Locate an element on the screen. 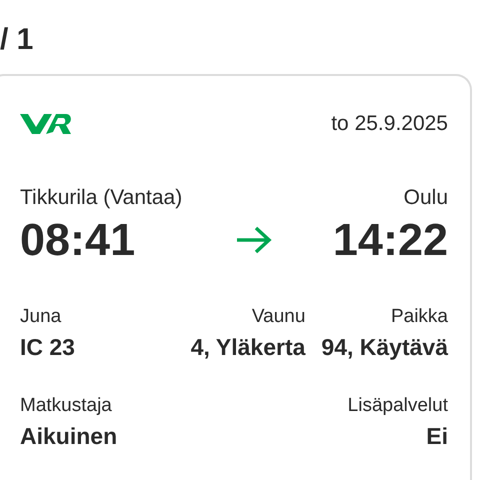  field-label: Paikka is located at coordinates (419, 317).